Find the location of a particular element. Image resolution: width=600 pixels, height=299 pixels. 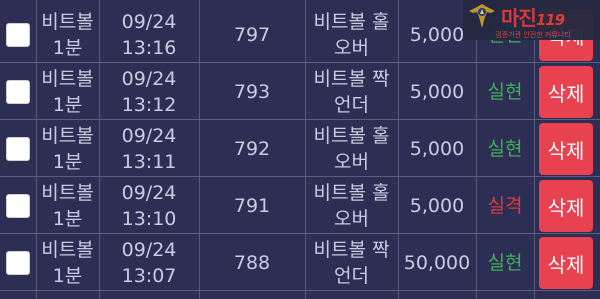

datetime-cell: 09/24 13:10 is located at coordinates (149, 205).